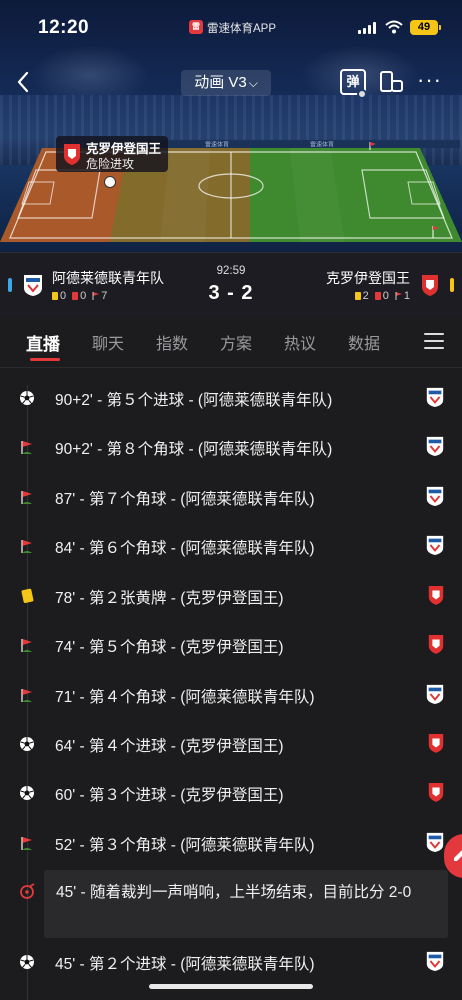 The height and width of the screenshot is (1000, 462). I want to click on tab-plans: 方案, so click(236, 342).